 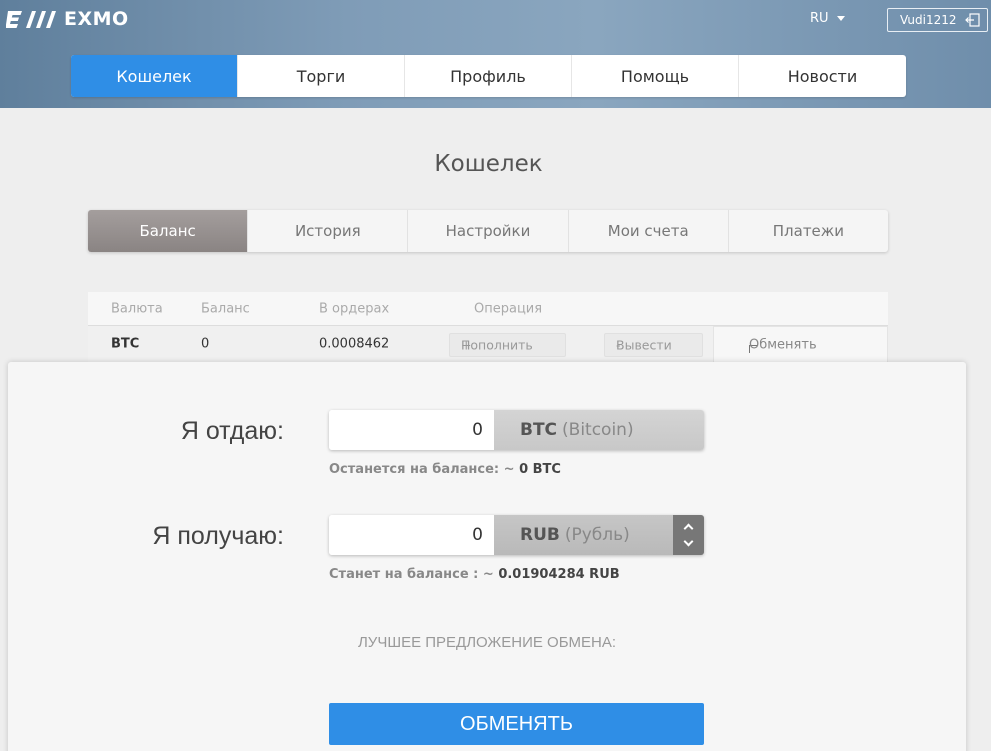 I want to click on tab-settings: Настройки, so click(x=488, y=231).